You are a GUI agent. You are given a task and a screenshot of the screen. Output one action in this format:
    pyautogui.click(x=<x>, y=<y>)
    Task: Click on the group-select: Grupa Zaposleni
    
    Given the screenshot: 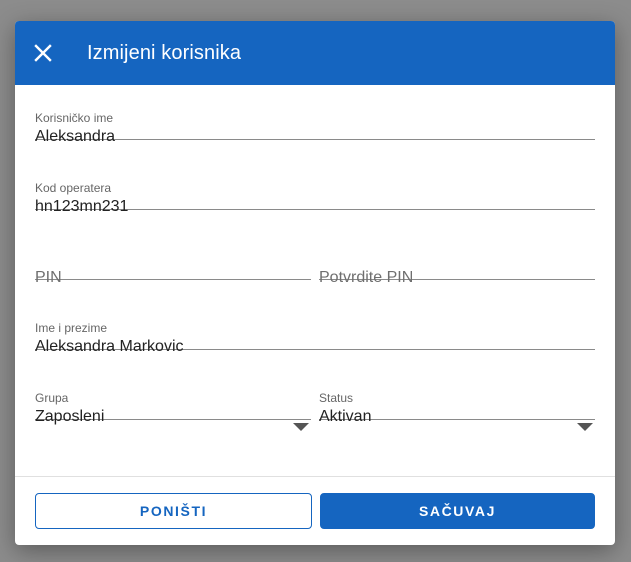 What is the action you would take?
    pyautogui.click(x=173, y=398)
    